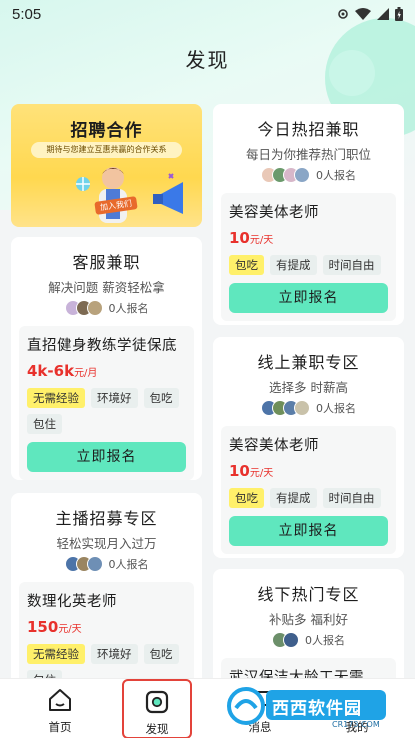 This screenshot has width=415, height=738. I want to click on category-subtitle: 每日为你推荐热门职位, so click(308, 154).